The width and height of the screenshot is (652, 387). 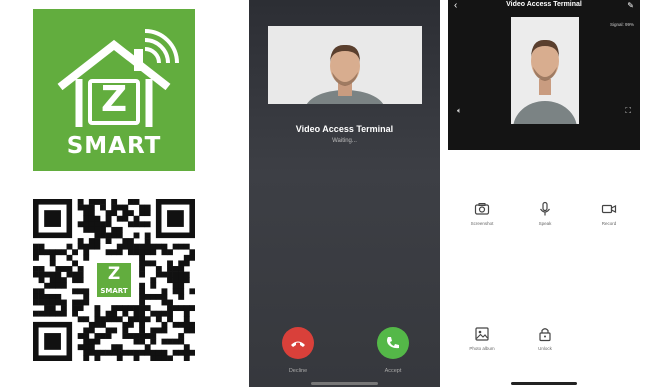 I want to click on phone-icon, so click(x=393, y=343).